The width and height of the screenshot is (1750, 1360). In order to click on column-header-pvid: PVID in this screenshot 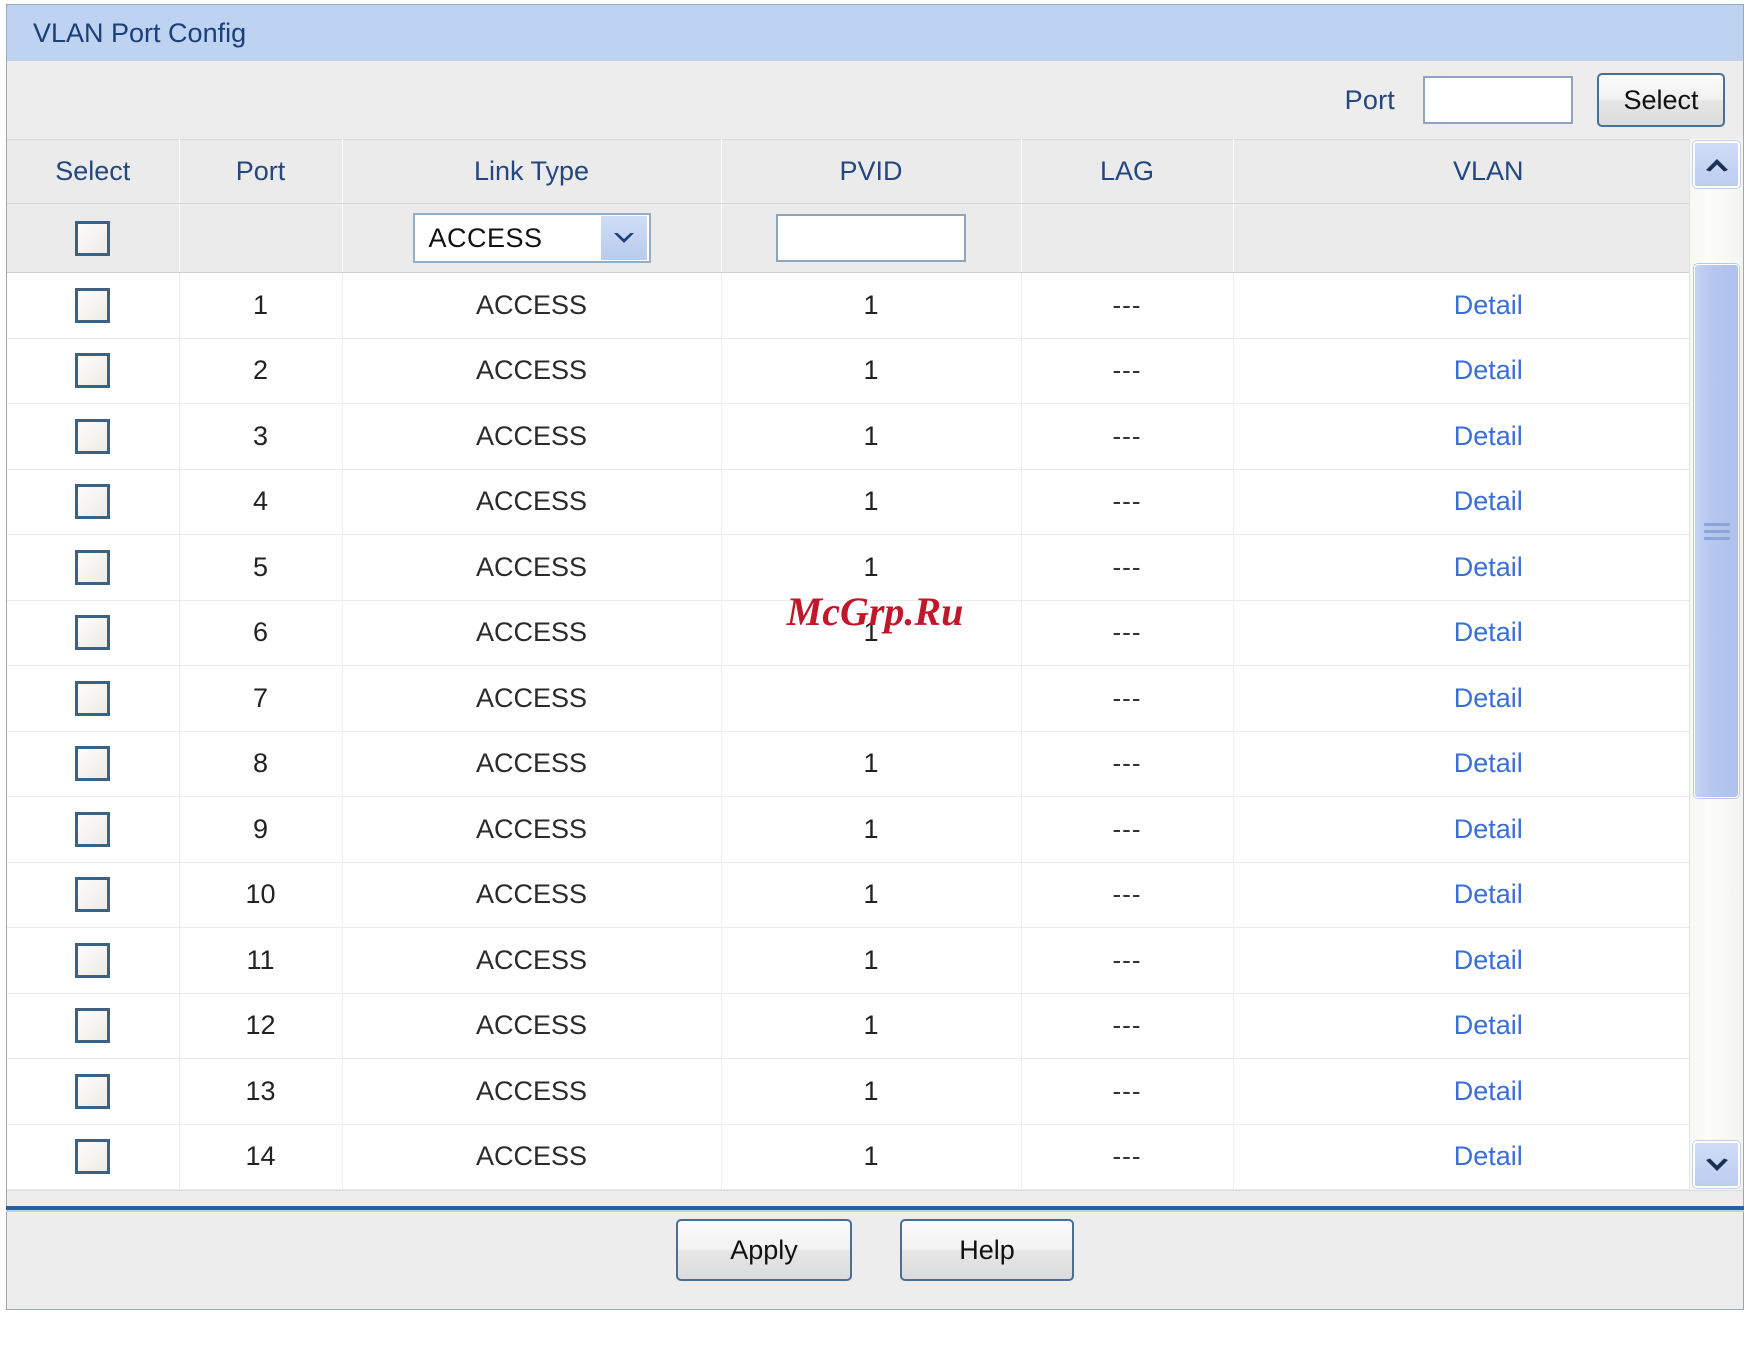, I will do `click(871, 171)`.